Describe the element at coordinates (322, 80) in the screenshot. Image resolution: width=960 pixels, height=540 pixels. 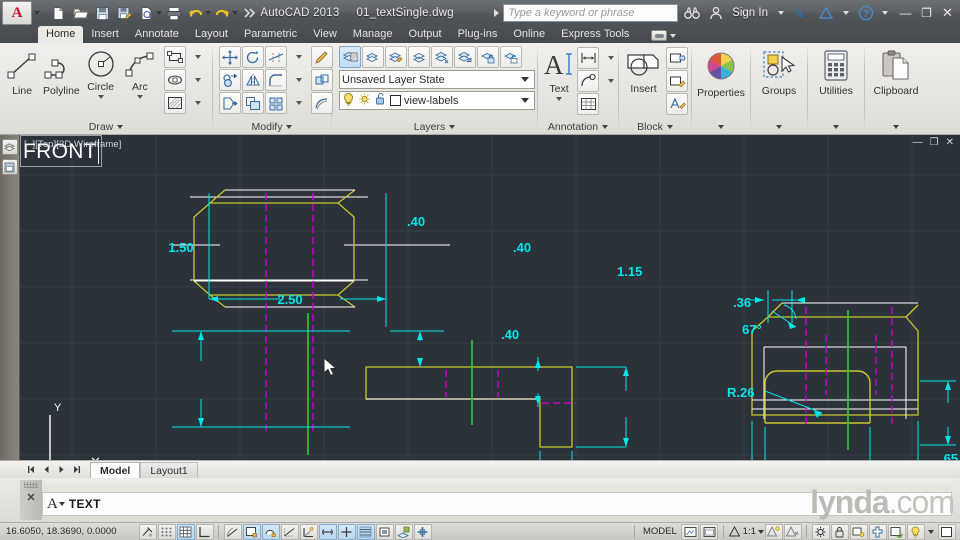
I see `modify-explode-button` at that location.